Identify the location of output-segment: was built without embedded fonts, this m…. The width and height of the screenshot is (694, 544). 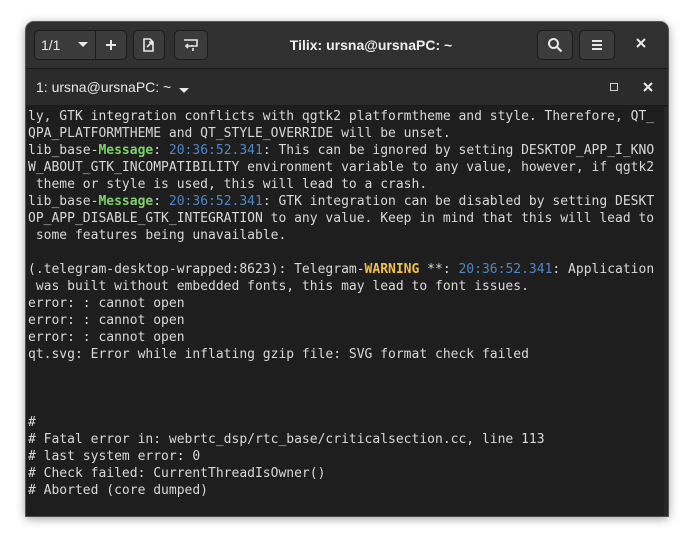
(278, 286).